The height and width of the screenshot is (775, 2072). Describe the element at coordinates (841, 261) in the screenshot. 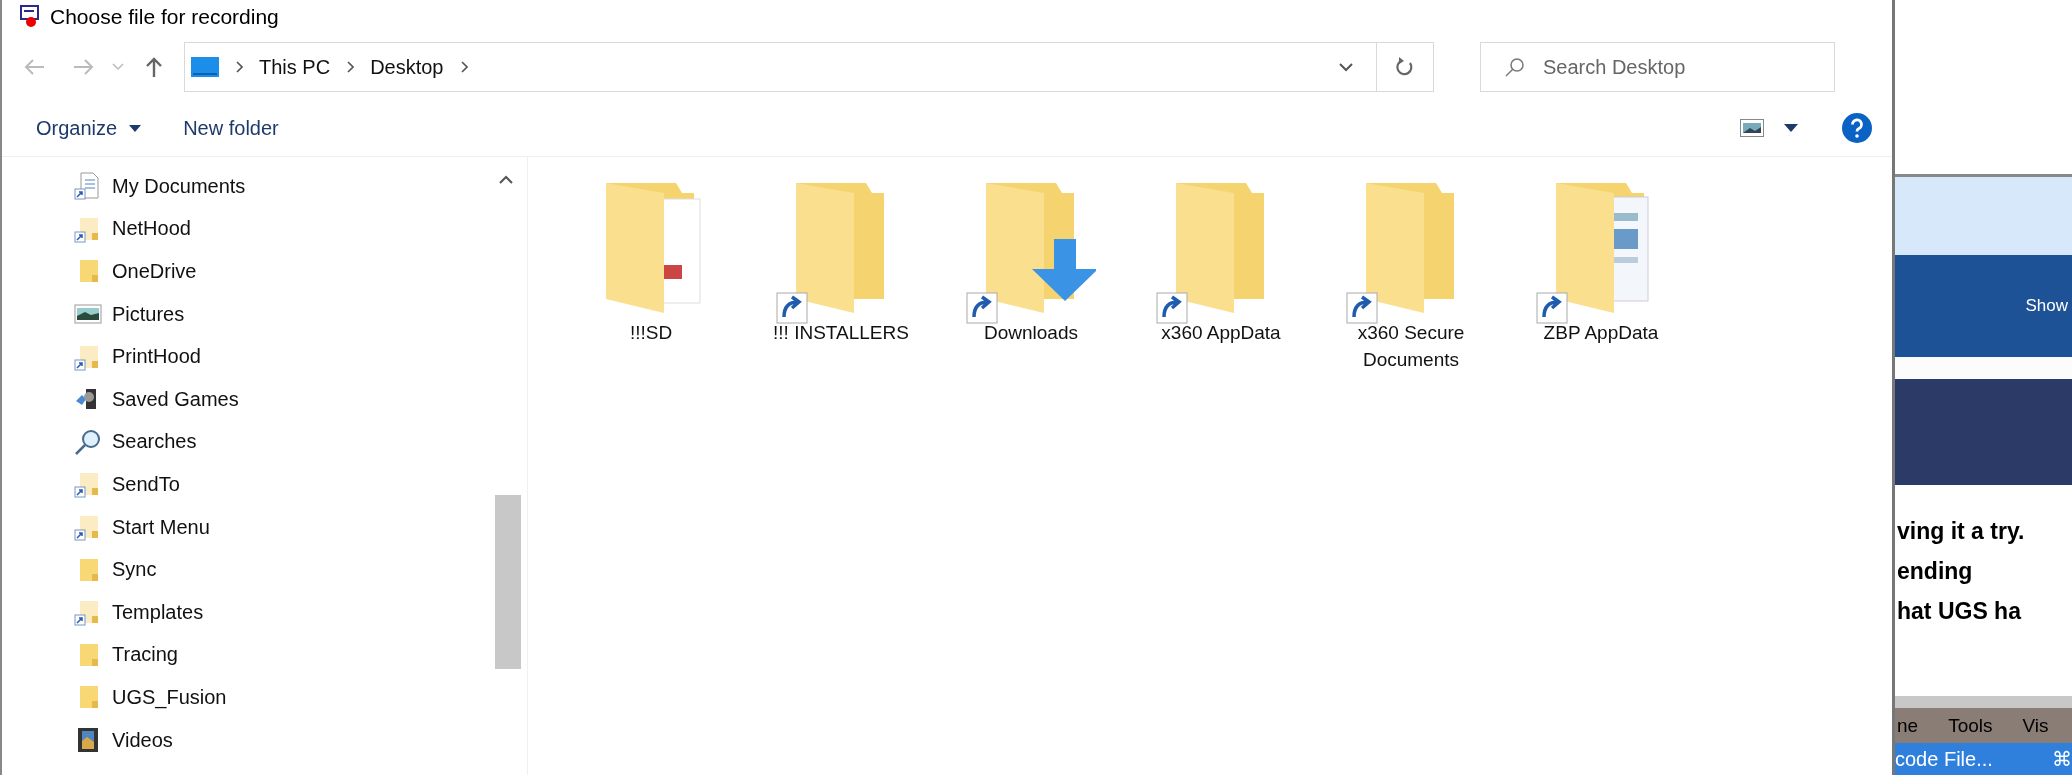

I see `folder-item: !!! INSTALLERS` at that location.